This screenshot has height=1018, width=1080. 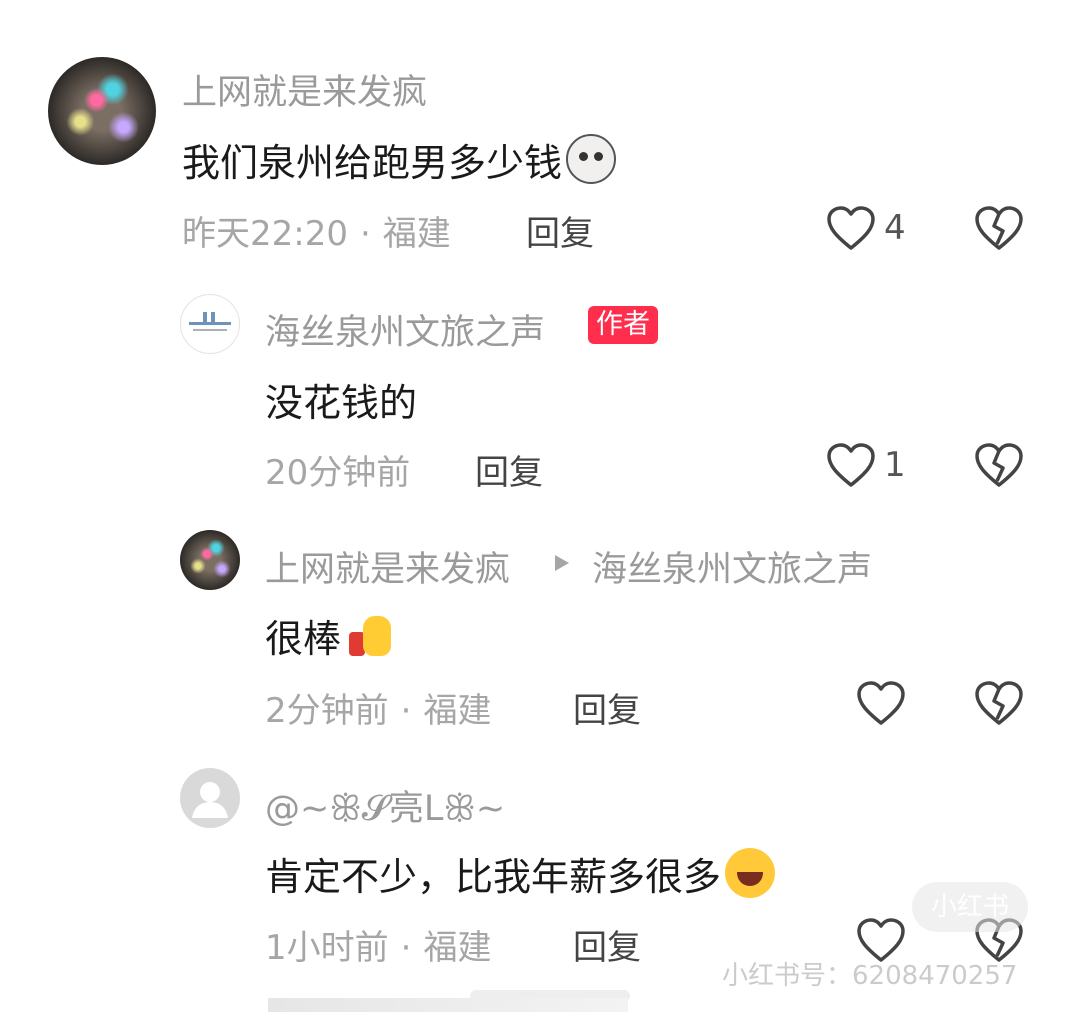 I want to click on comment-username: @~ꕥ𝓢亮Lꕥ~, so click(x=385, y=805).